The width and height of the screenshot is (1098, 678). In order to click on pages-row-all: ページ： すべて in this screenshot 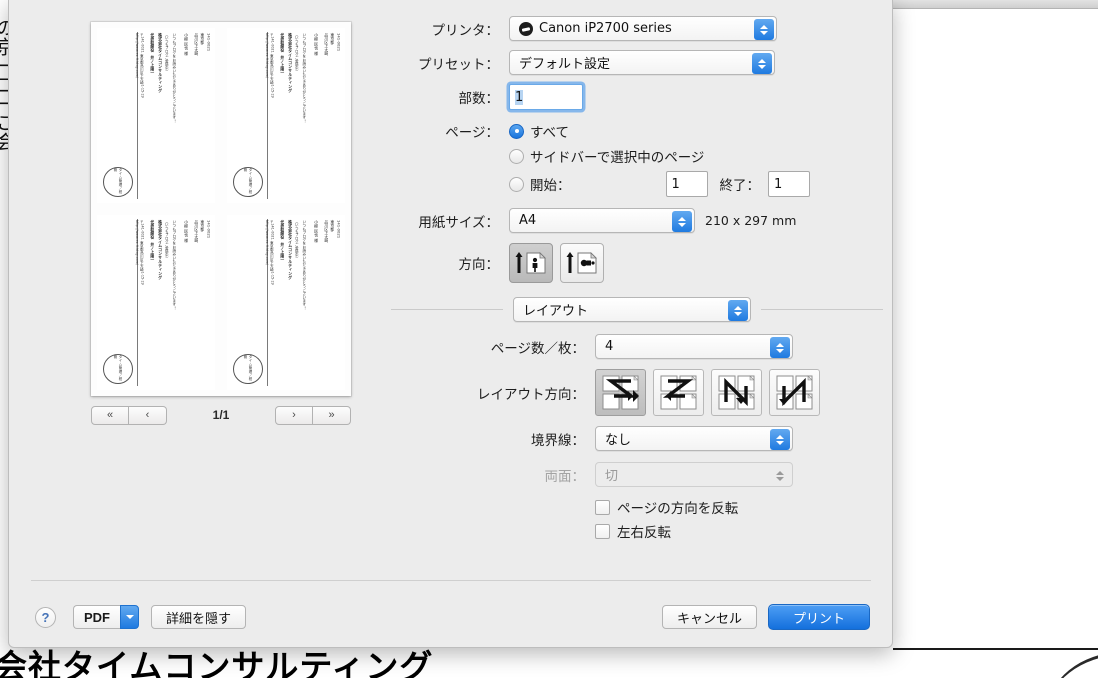, I will do `click(637, 131)`.